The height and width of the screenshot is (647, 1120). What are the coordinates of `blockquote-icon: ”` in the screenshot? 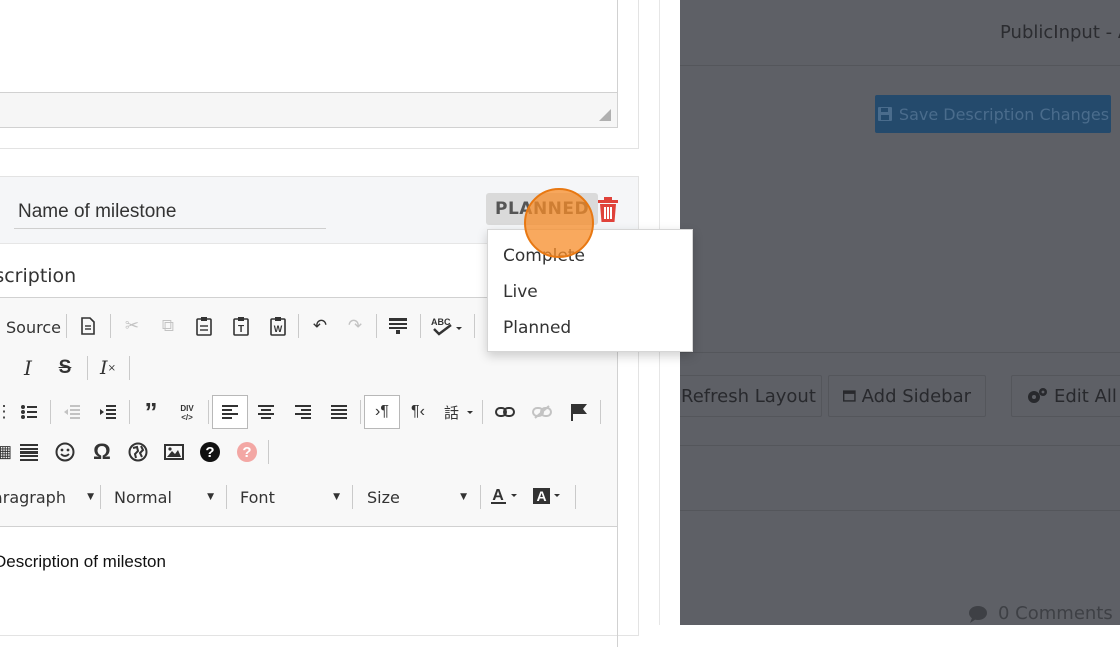 It's located at (151, 412).